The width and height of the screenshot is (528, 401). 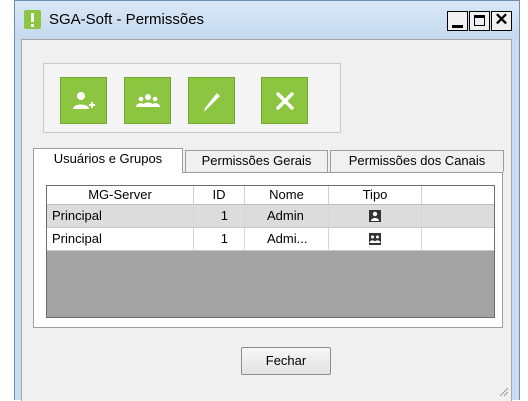 I want to click on toolbar, so click(x=192, y=98).